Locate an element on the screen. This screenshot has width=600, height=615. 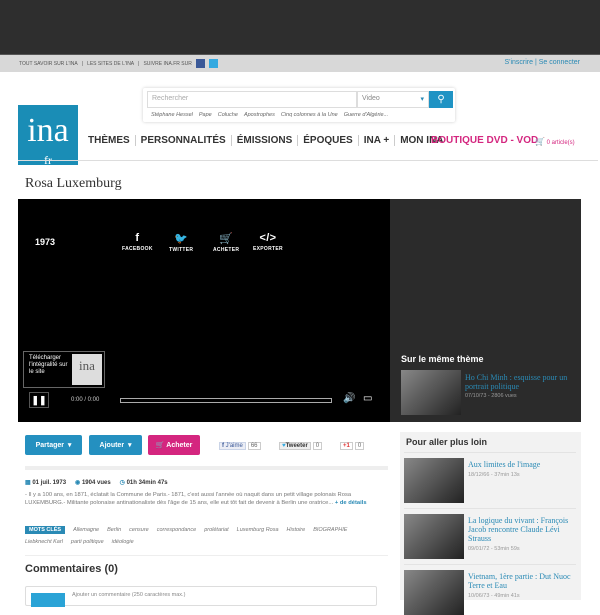
buy-label: Acheter is located at coordinates (179, 445).